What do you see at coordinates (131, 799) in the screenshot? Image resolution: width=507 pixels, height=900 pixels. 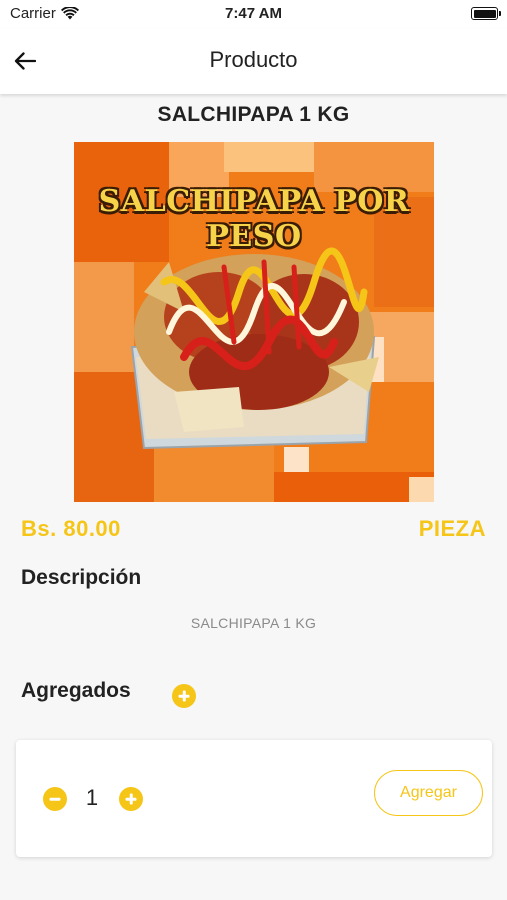 I see `increase-quantity-button` at bounding box center [131, 799].